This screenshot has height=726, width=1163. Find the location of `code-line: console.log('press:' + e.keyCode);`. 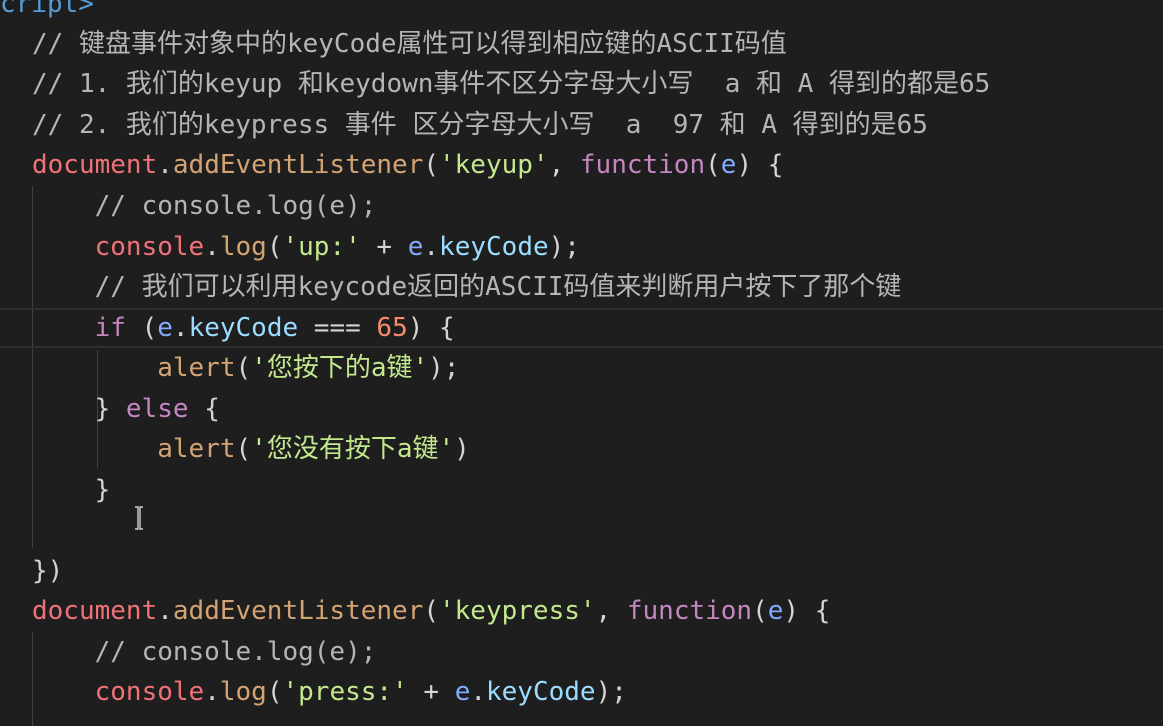

code-line: console.log('press:' + e.keyCode); is located at coordinates (581, 692).